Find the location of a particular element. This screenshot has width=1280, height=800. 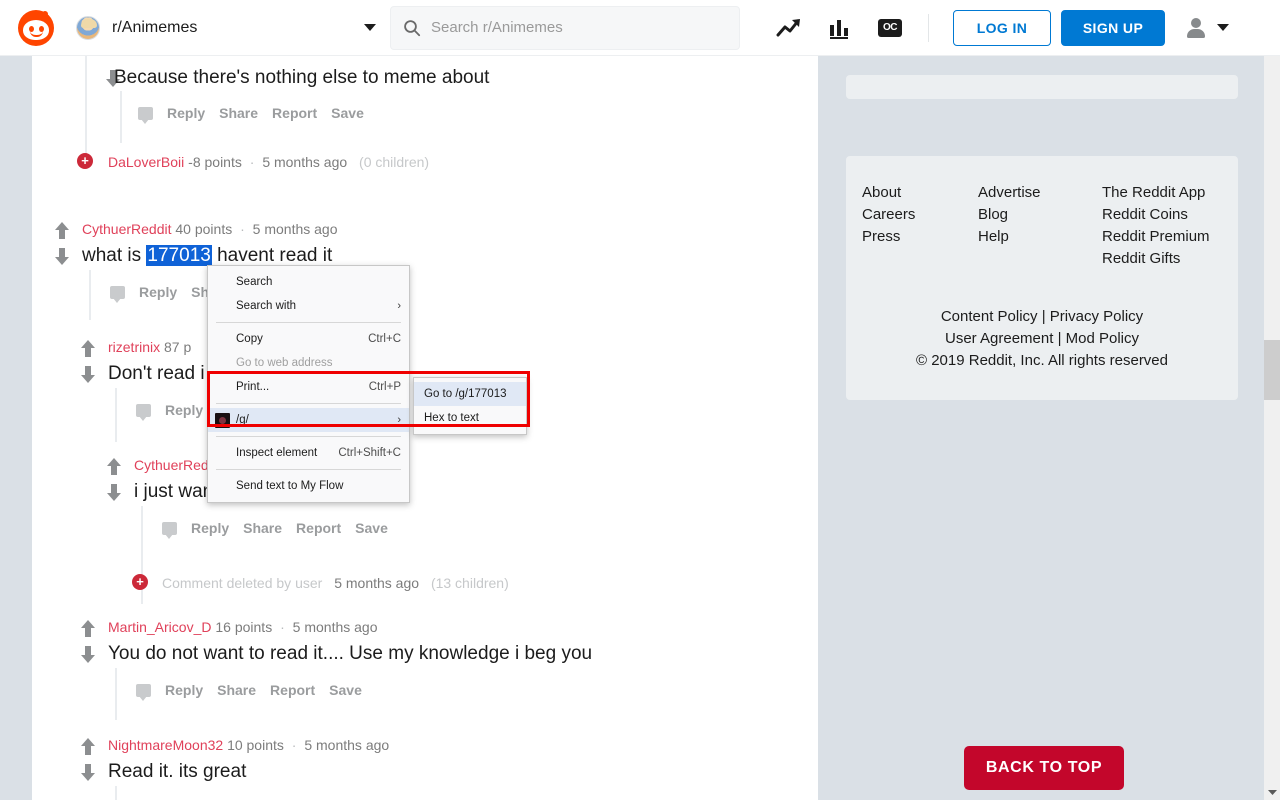

oc-badge-label: OC is located at coordinates (890, 27).